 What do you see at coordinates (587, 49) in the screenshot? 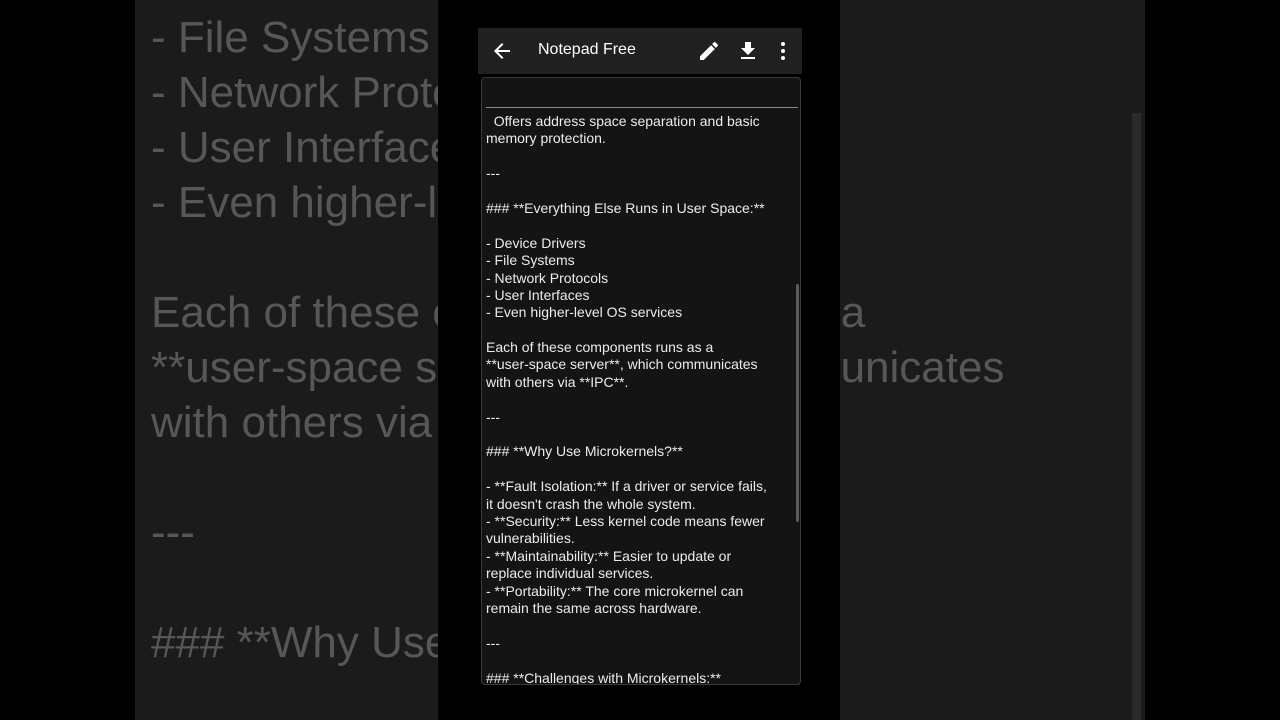
I see `app-title: Notepad Free` at bounding box center [587, 49].